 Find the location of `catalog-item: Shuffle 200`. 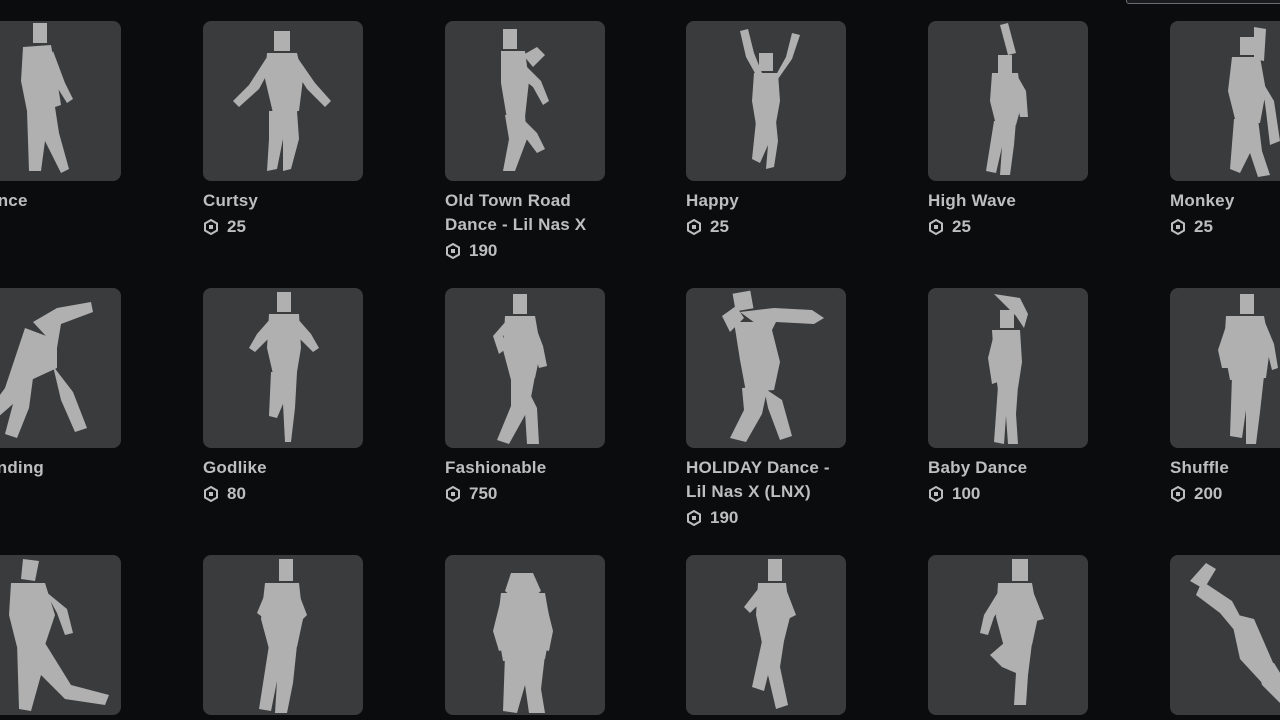

catalog-item: Shuffle 200 is located at coordinates (1225, 396).